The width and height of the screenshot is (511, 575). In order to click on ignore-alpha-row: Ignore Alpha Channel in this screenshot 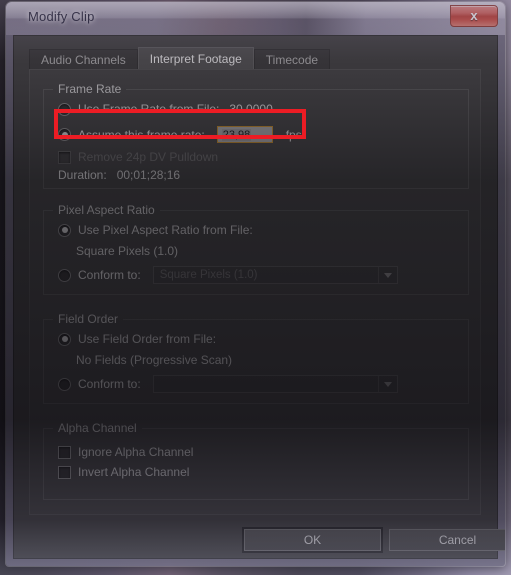, I will do `click(125, 452)`.